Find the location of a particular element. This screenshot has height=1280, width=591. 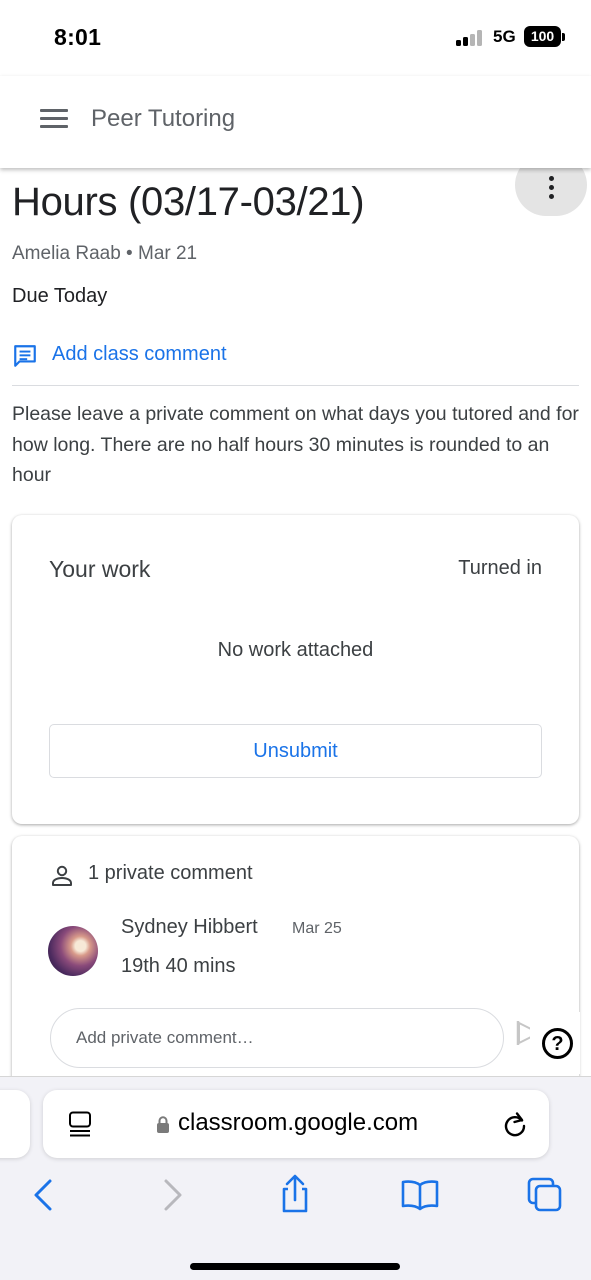

battery-icon: 100 is located at coordinates (542, 36).